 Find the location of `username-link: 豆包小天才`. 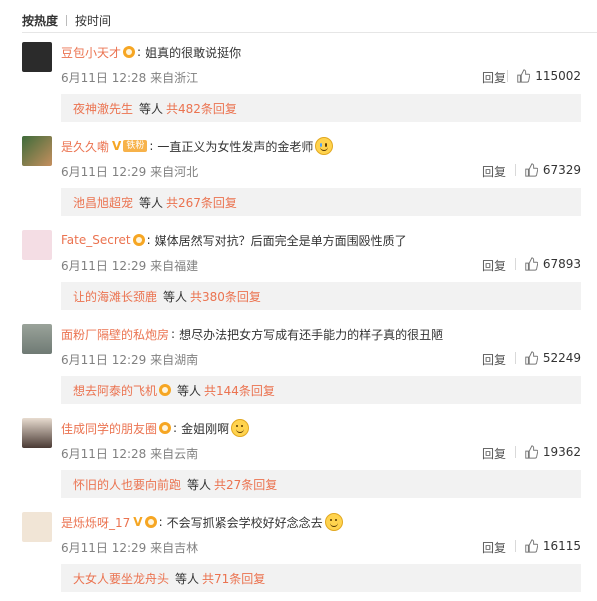

username-link: 豆包小天才 is located at coordinates (91, 52).